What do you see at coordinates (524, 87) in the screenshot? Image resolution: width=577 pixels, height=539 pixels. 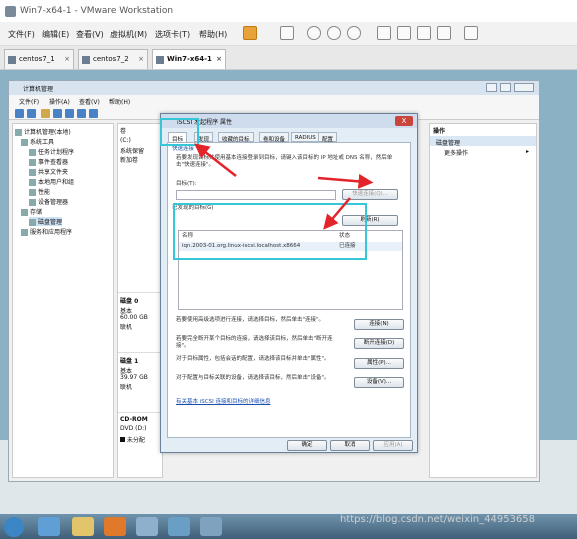 I see `close-icon` at bounding box center [524, 87].